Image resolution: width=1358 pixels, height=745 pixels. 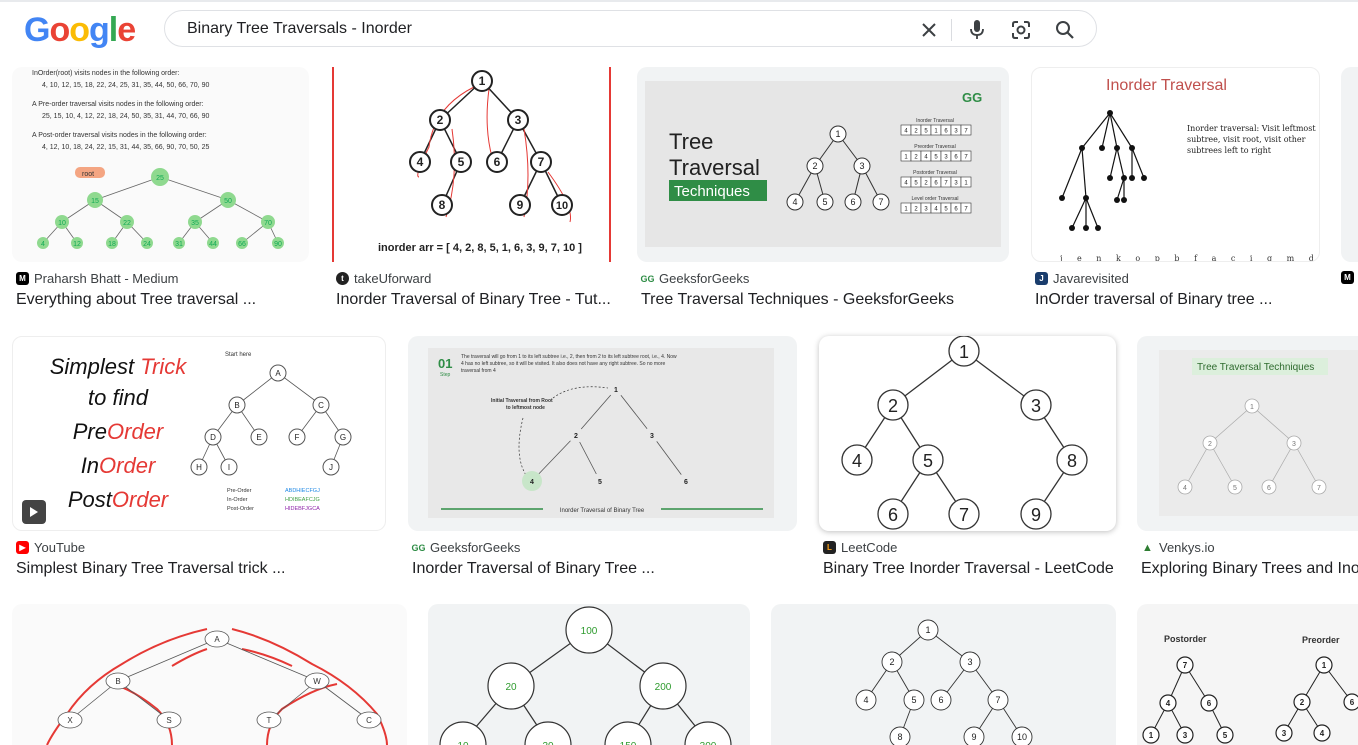 What do you see at coordinates (537, 29) in the screenshot?
I see `search-input` at bounding box center [537, 29].